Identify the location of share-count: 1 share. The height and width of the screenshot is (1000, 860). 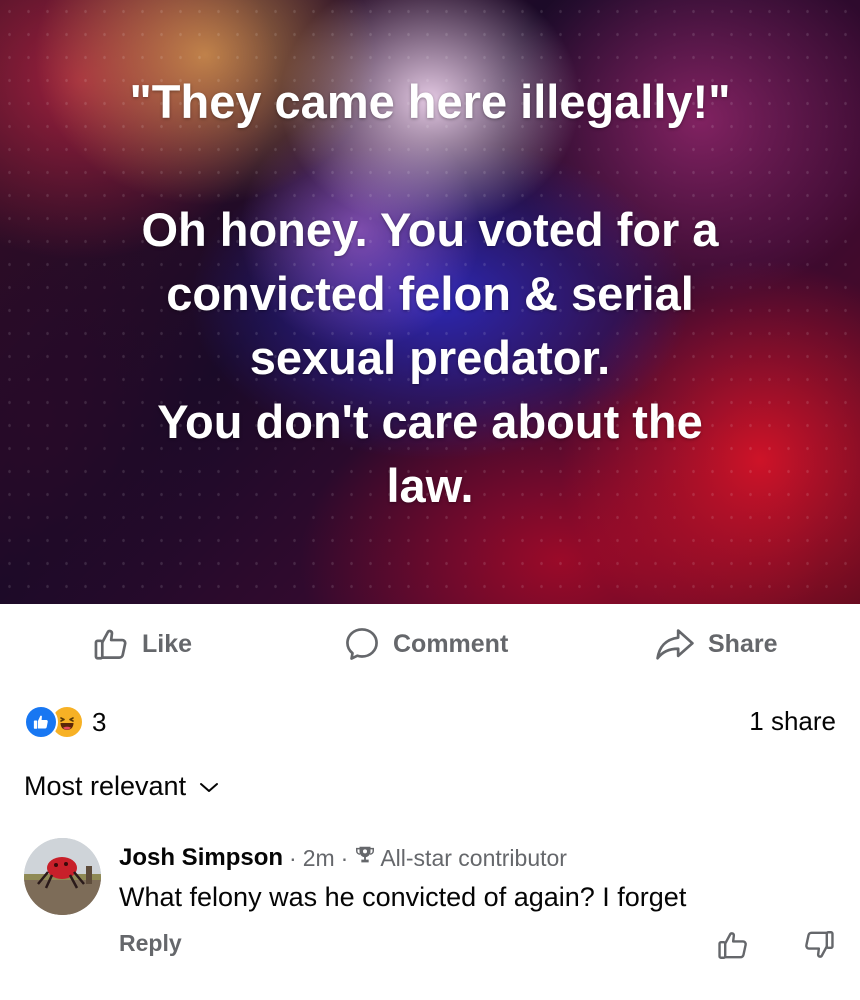
(792, 721).